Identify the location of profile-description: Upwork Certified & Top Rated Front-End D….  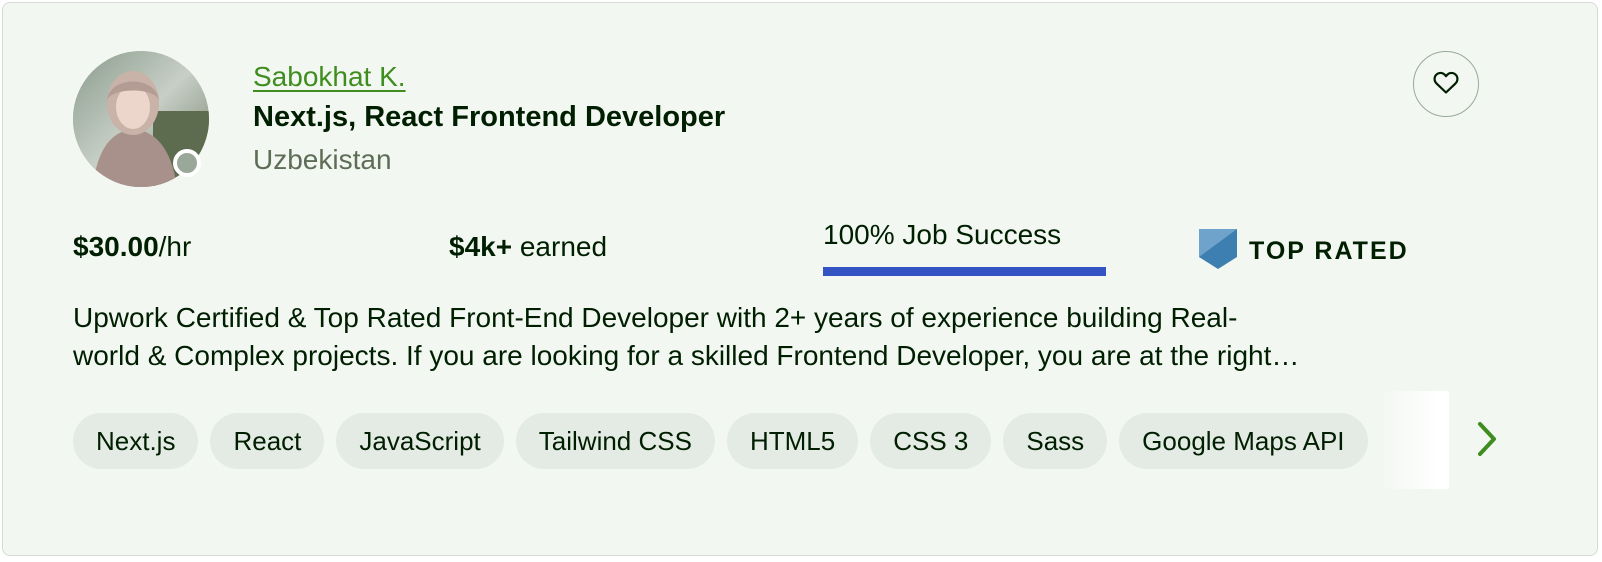
(778, 337).